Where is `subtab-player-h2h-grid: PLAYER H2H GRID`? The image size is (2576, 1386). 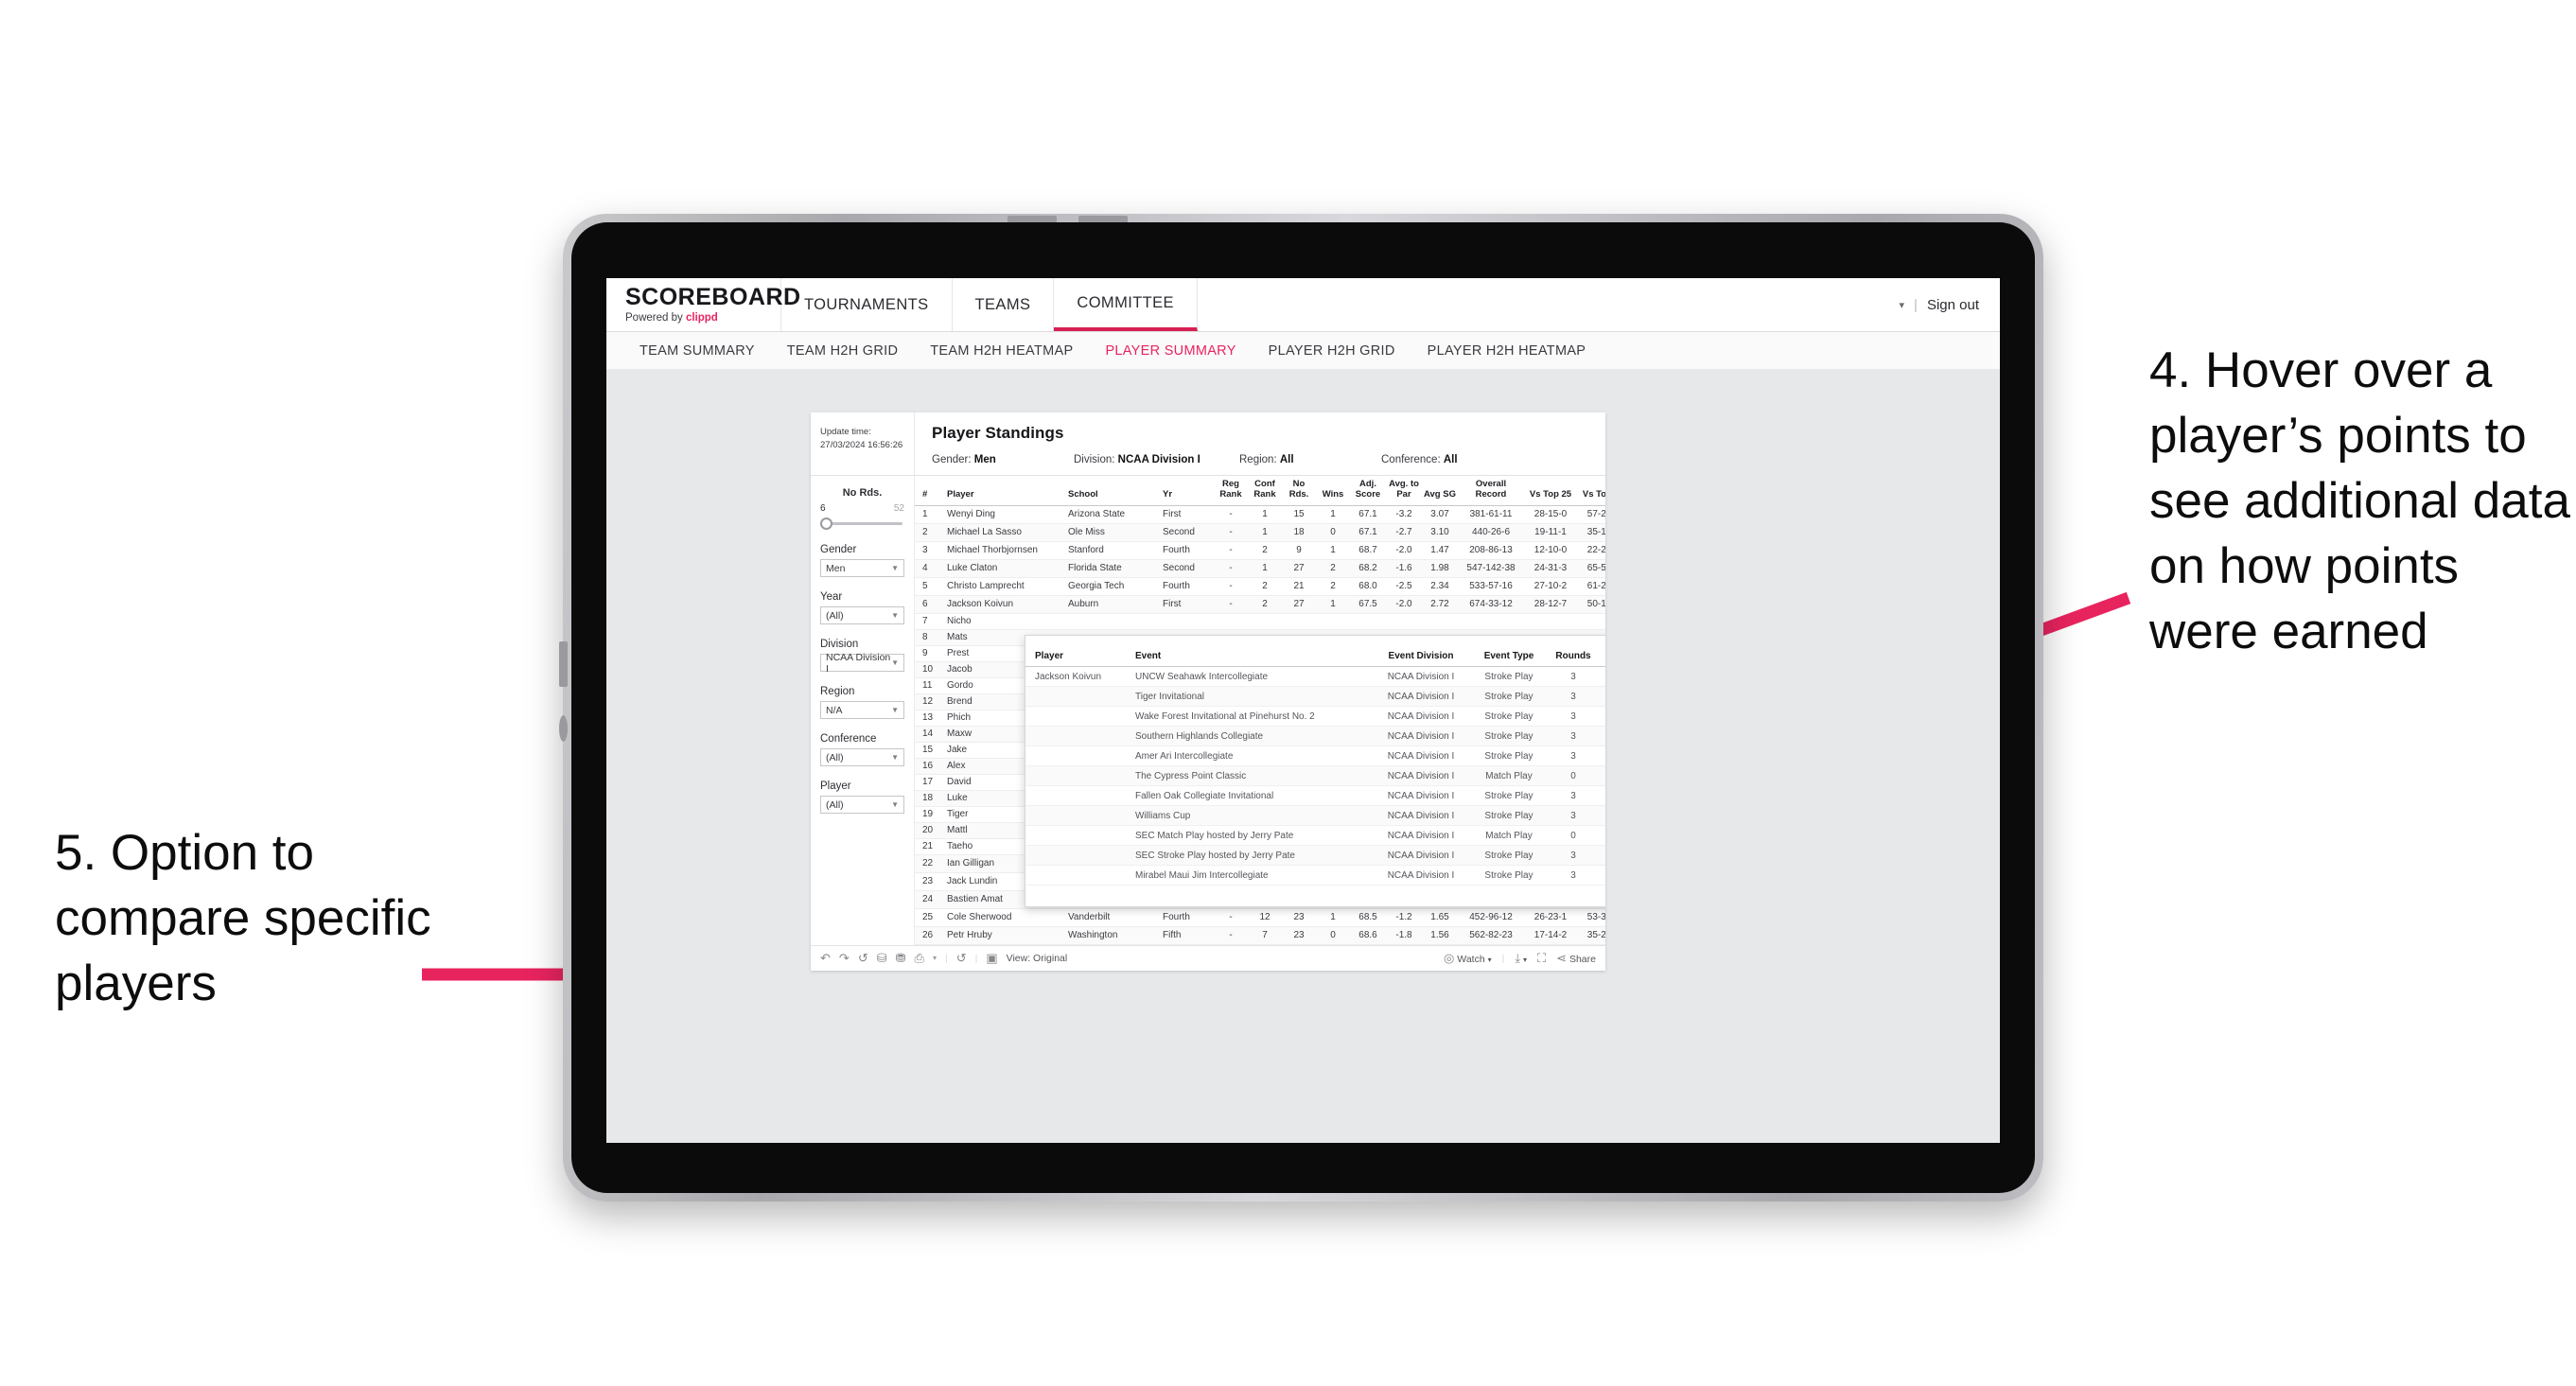 subtab-player-h2h-grid: PLAYER H2H GRID is located at coordinates (1332, 351).